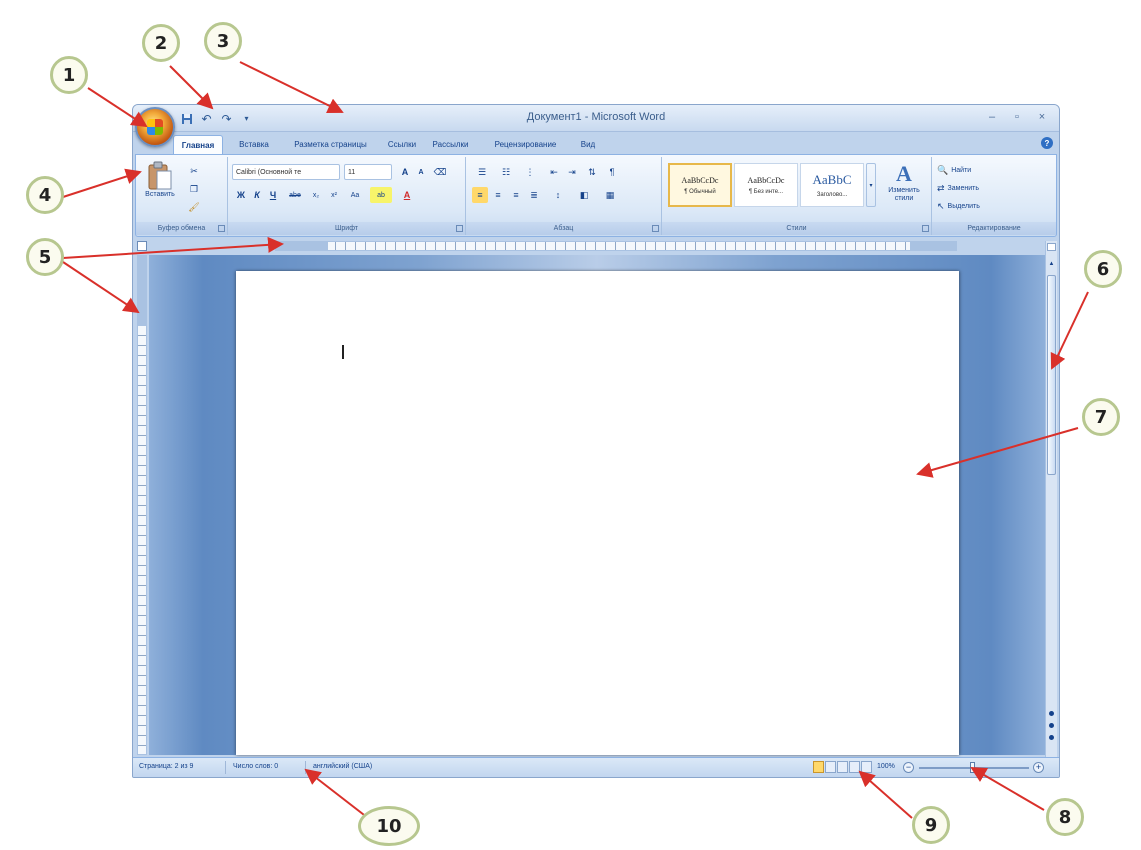 This screenshot has height=850, width=1141. Describe the element at coordinates (866, 767) in the screenshot. I see `draft-icon` at that location.